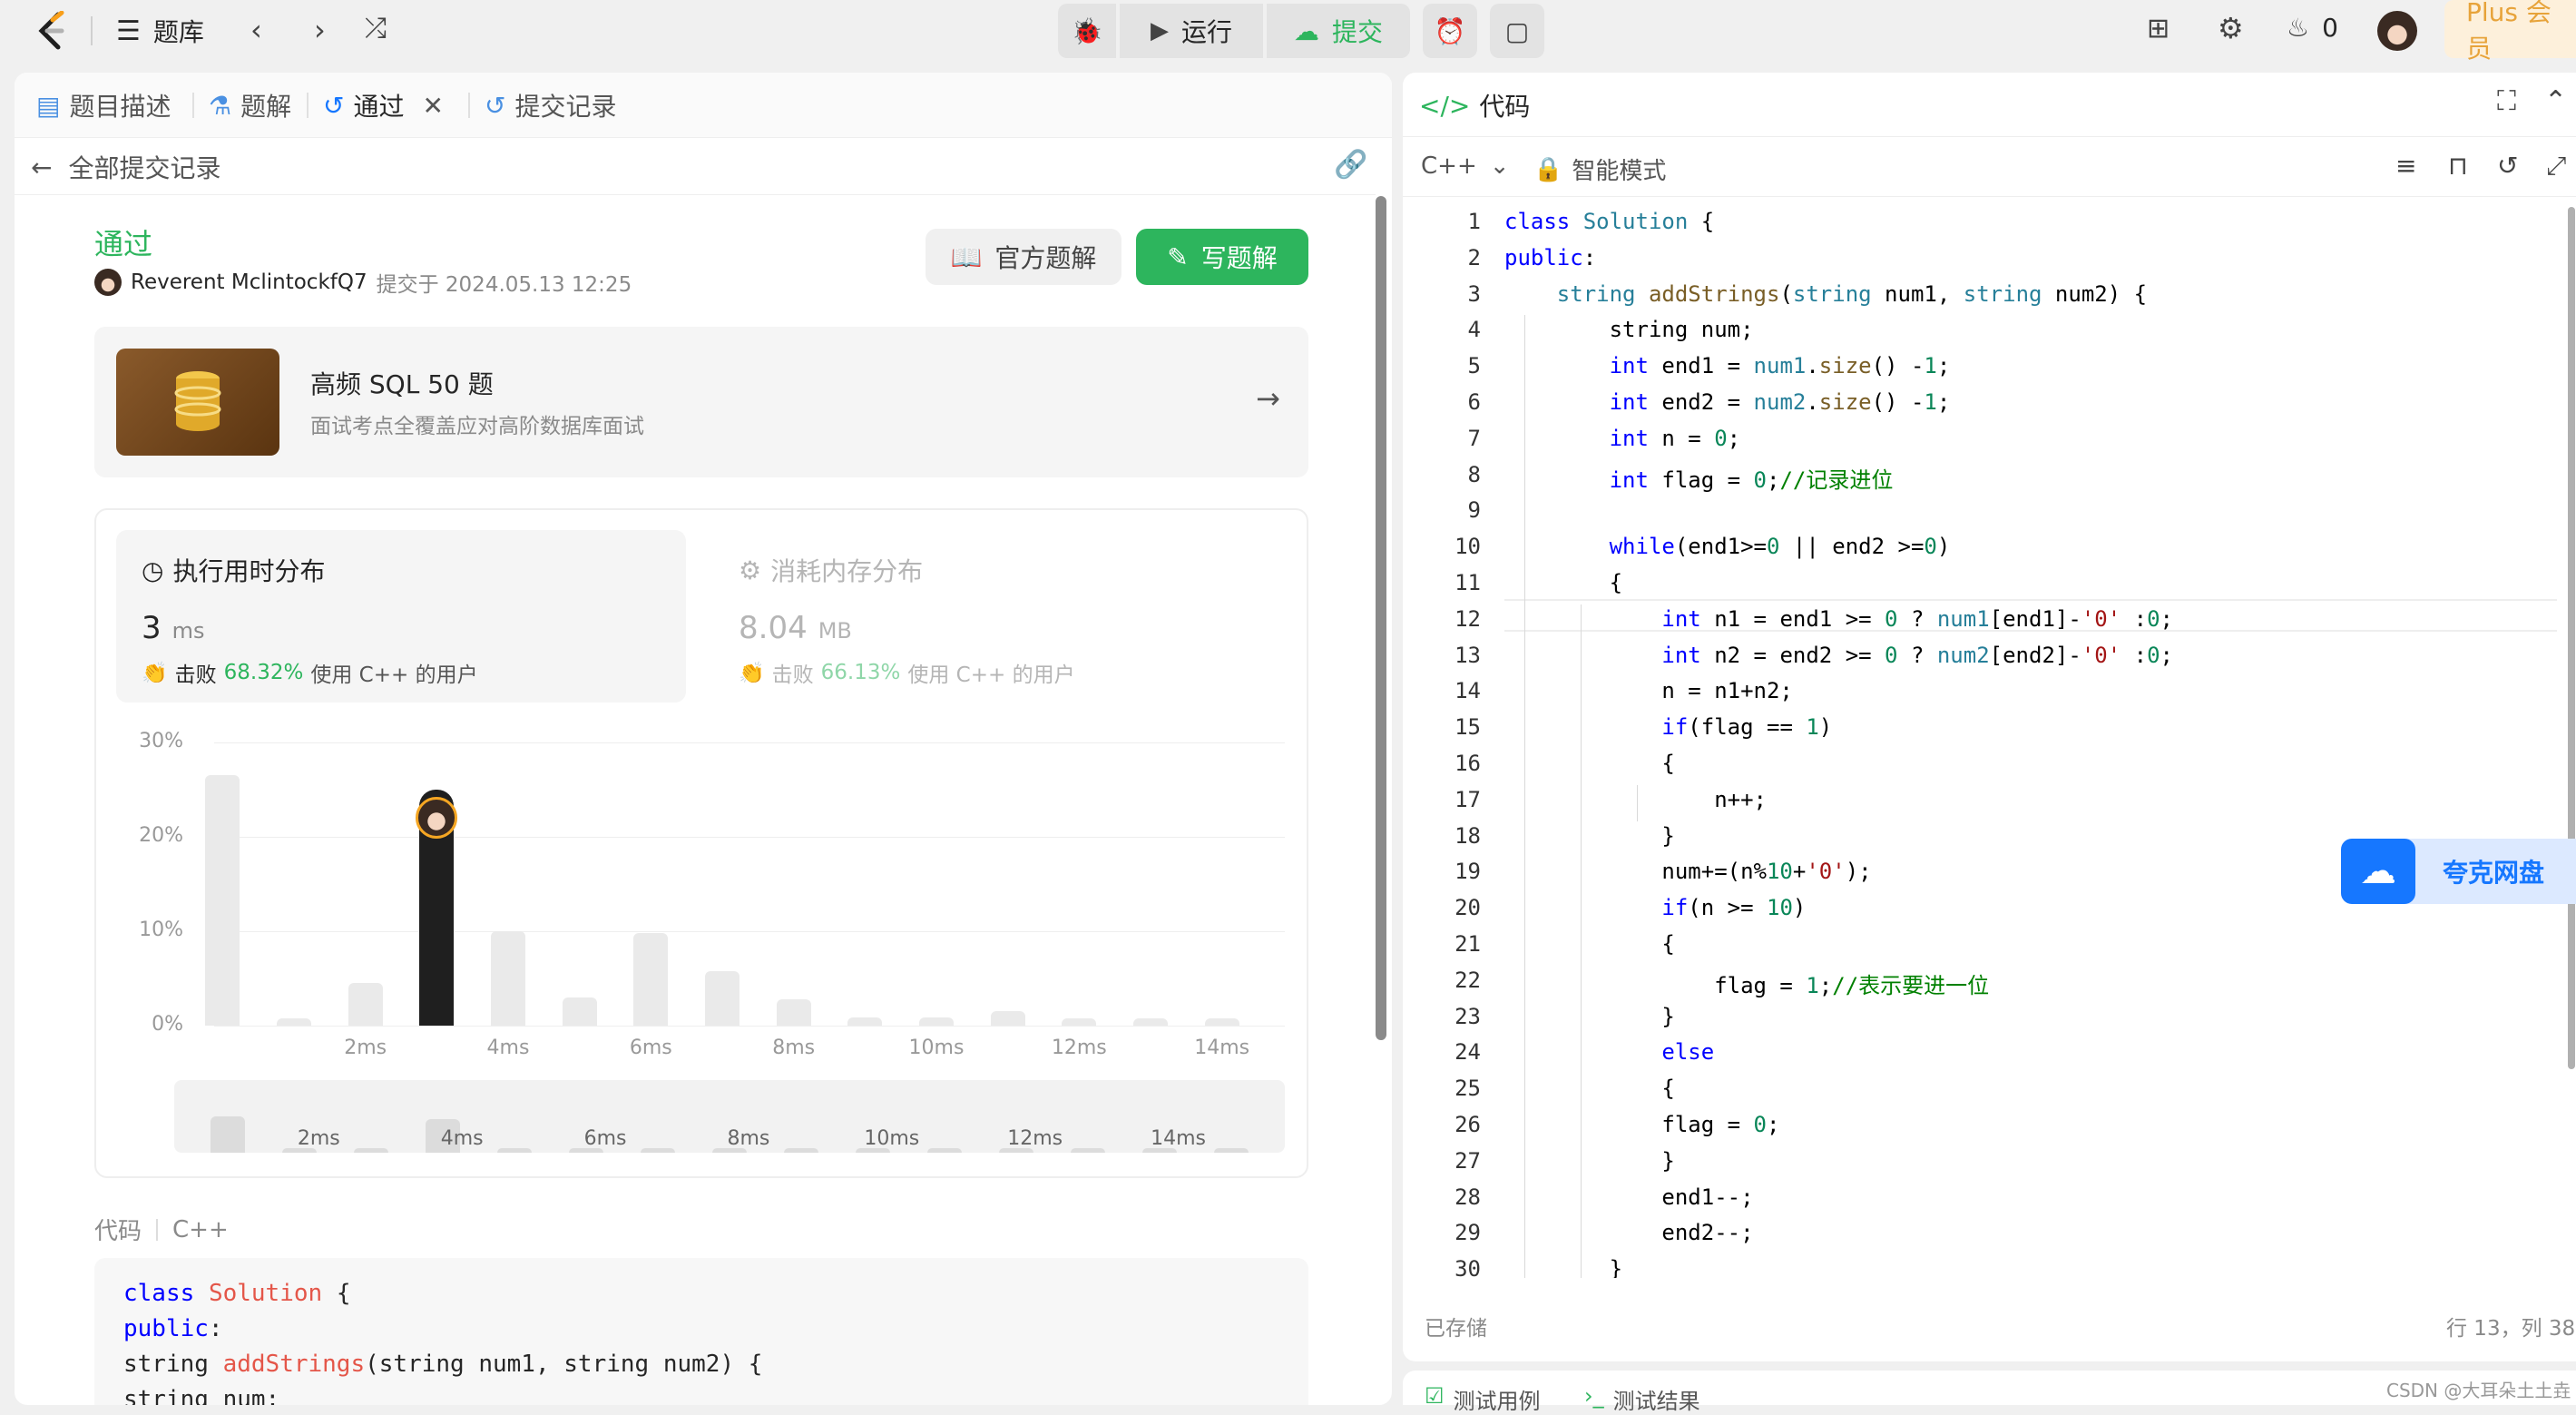 The height and width of the screenshot is (1415, 2576). What do you see at coordinates (1699, 478) in the screenshot?
I see `code-line: int flag = 0;//记录进位` at bounding box center [1699, 478].